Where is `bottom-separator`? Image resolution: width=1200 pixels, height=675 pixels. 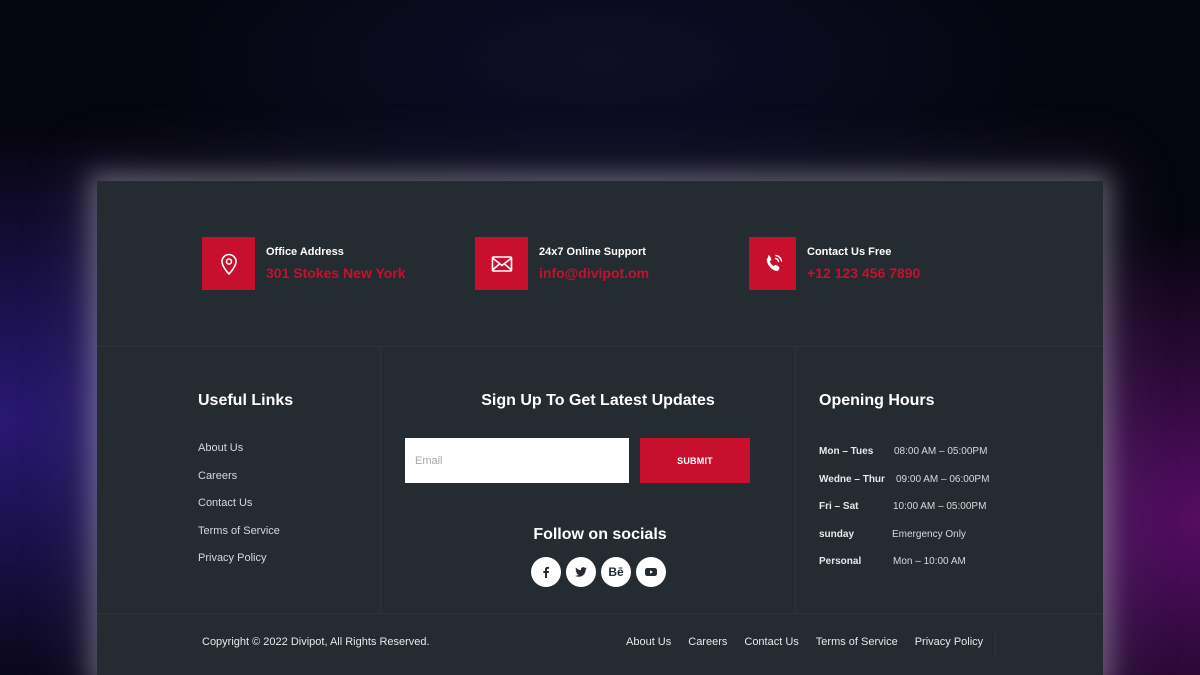 bottom-separator is located at coordinates (995, 644).